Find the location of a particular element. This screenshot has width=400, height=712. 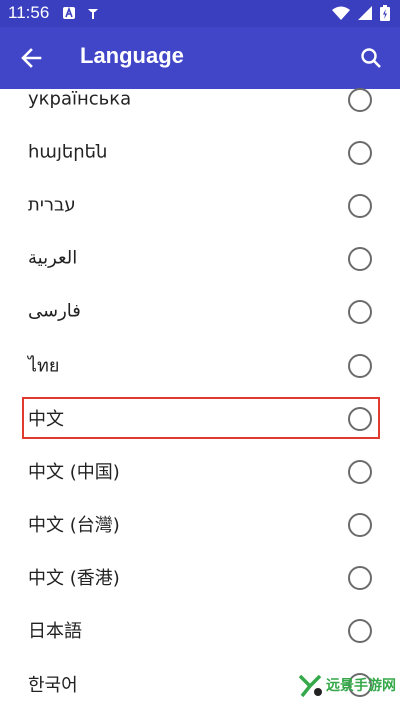

status-time: 11:56 is located at coordinates (29, 12).